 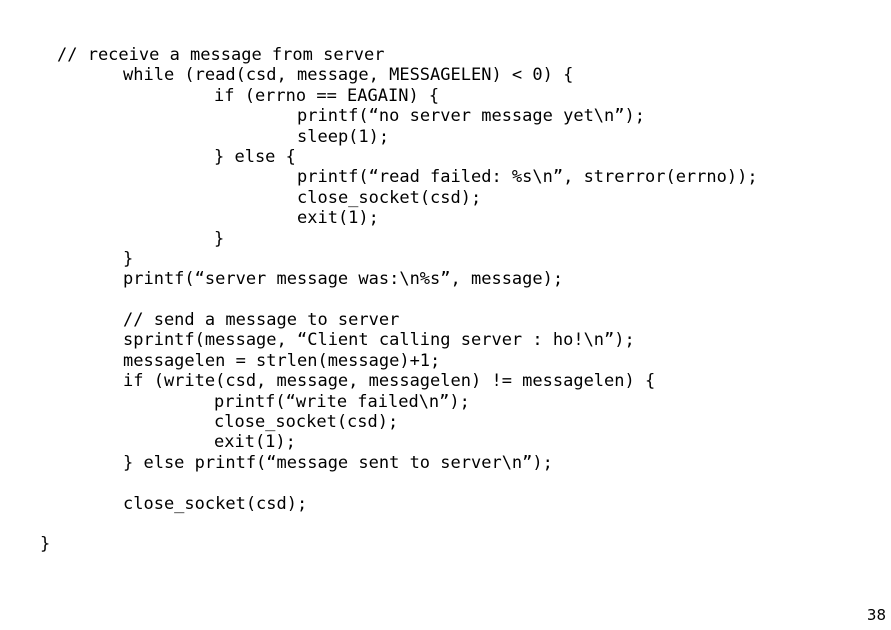 I want to click on code-line: messagelen = strlen(message)+1;, so click(x=282, y=360).